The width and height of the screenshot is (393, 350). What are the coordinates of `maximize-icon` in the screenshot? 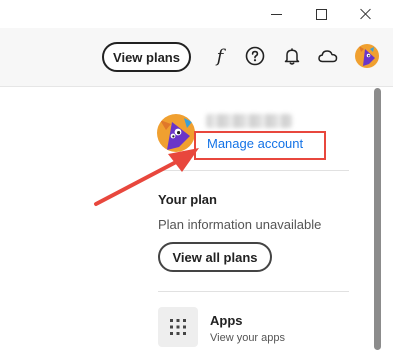 It's located at (321, 14).